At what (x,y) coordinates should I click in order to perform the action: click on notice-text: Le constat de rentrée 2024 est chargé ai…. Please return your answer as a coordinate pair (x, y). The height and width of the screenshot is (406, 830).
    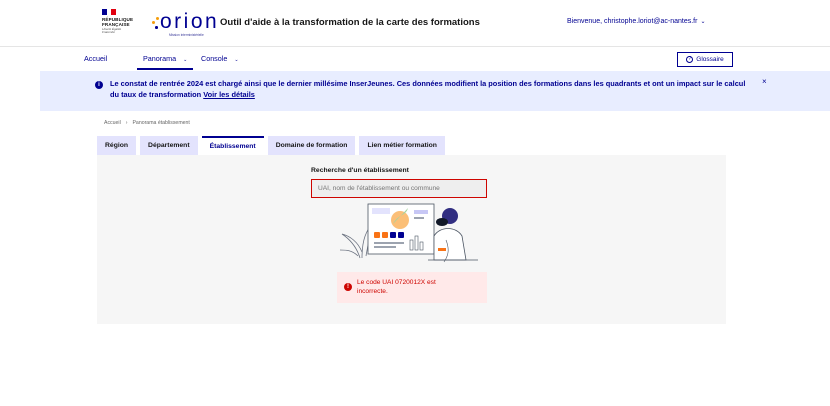
    Looking at the image, I should click on (430, 89).